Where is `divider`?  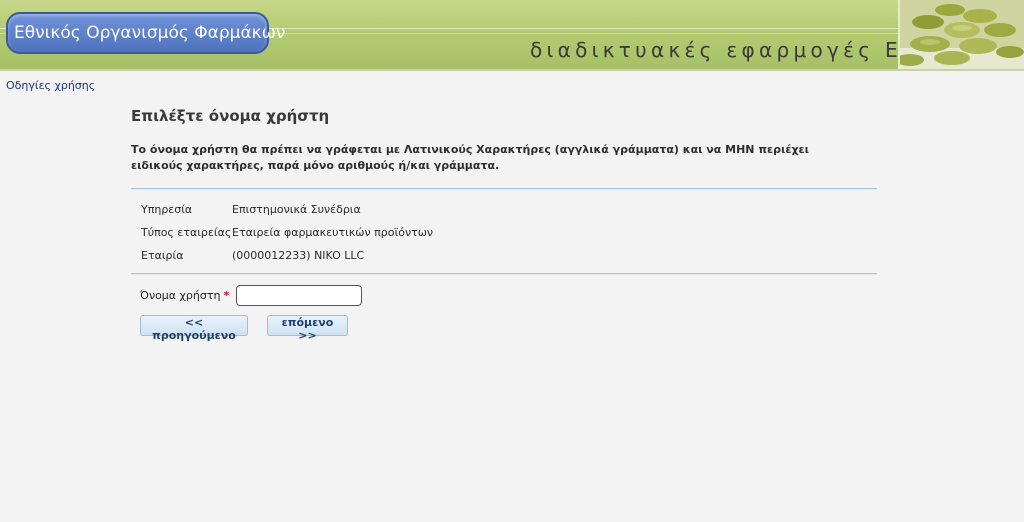 divider is located at coordinates (504, 274).